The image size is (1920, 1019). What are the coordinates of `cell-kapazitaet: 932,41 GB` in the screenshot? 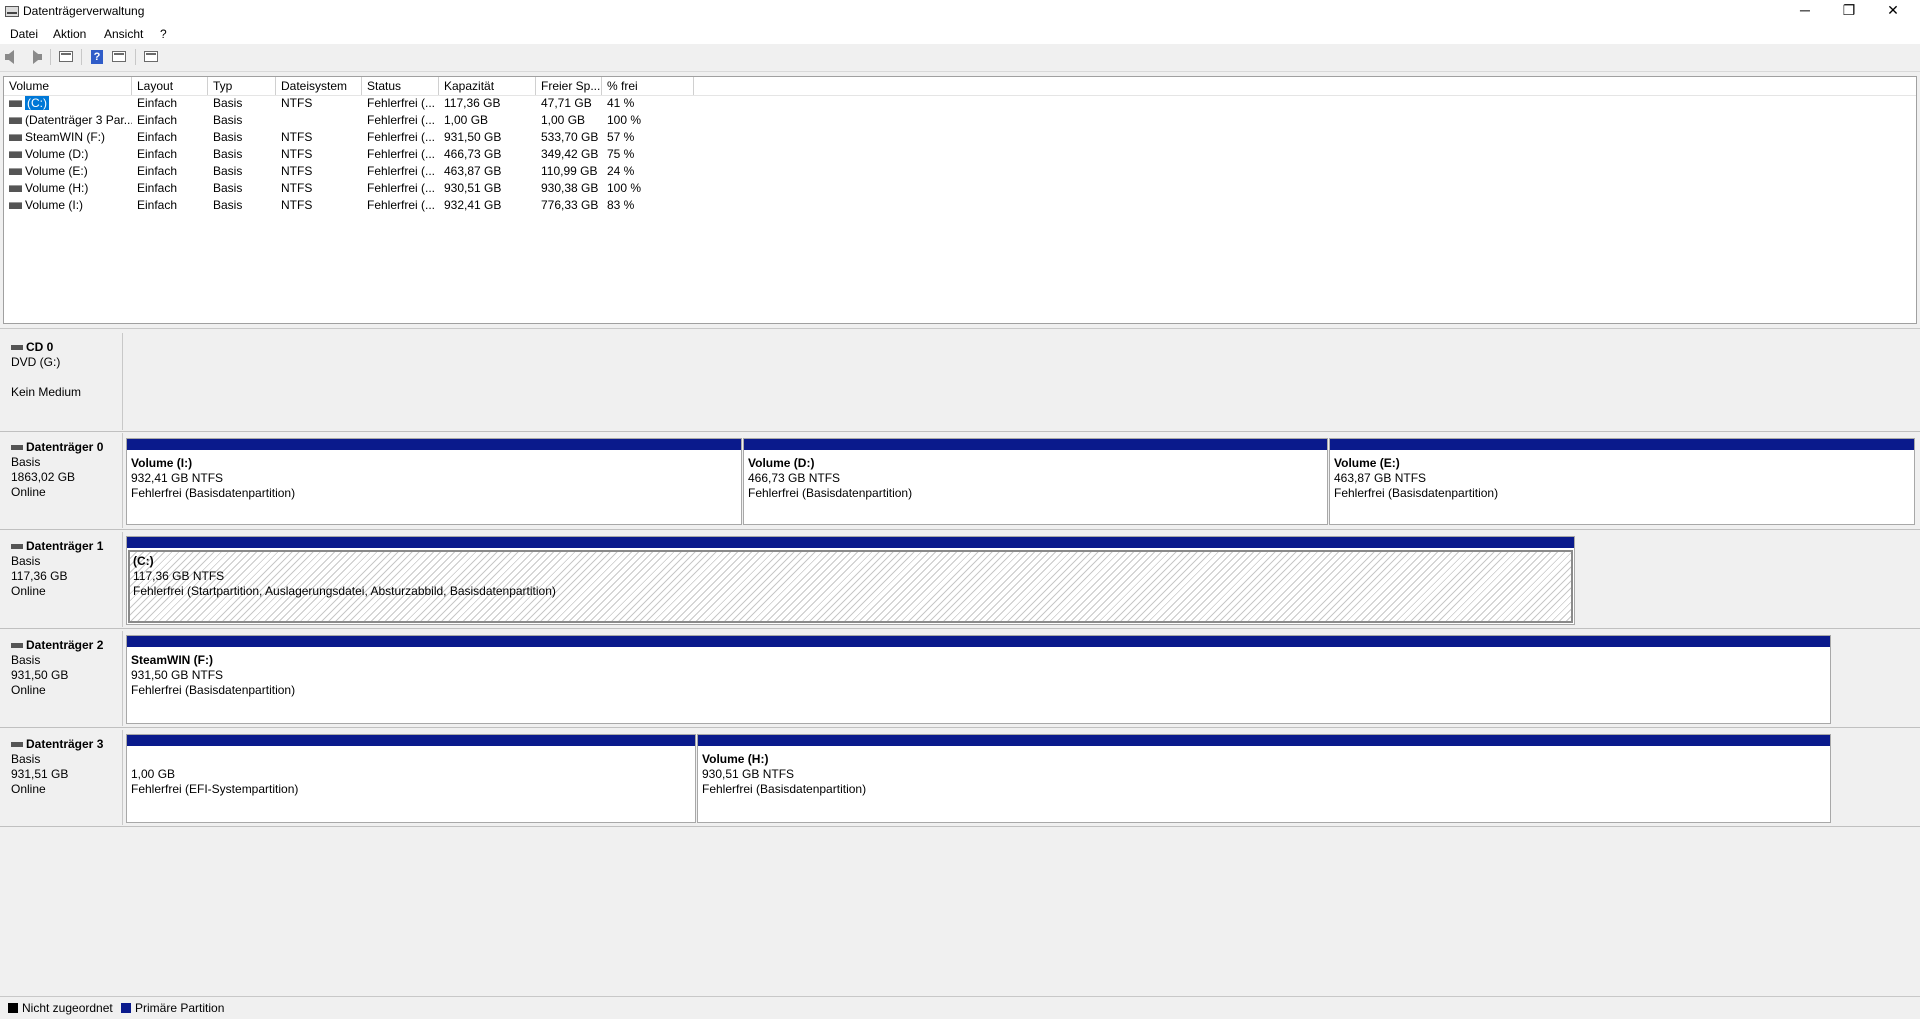 It's located at (473, 205).